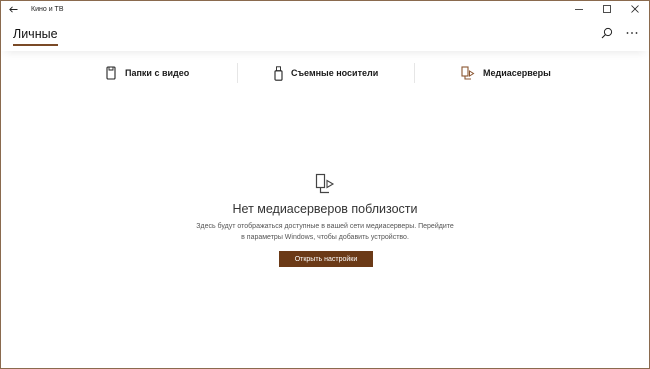  I want to click on maximize-button, so click(607, 9).